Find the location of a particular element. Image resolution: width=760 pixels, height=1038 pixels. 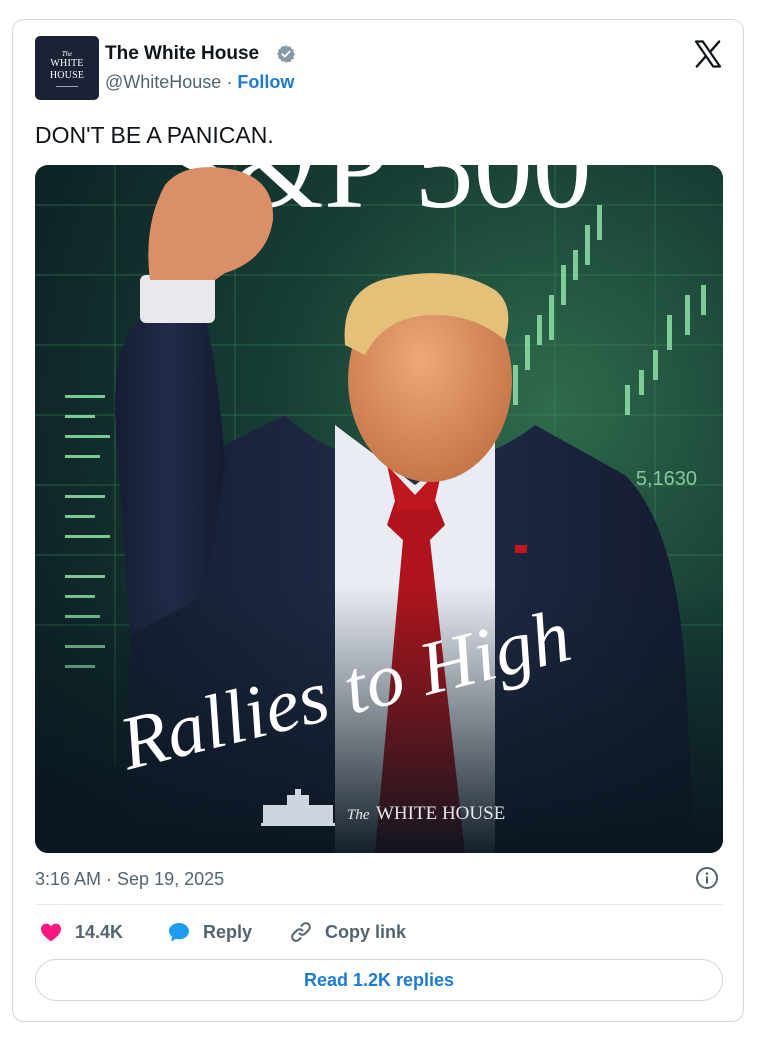

timestamp: 3:16 AM · Sep 19, 2025 is located at coordinates (129, 879).